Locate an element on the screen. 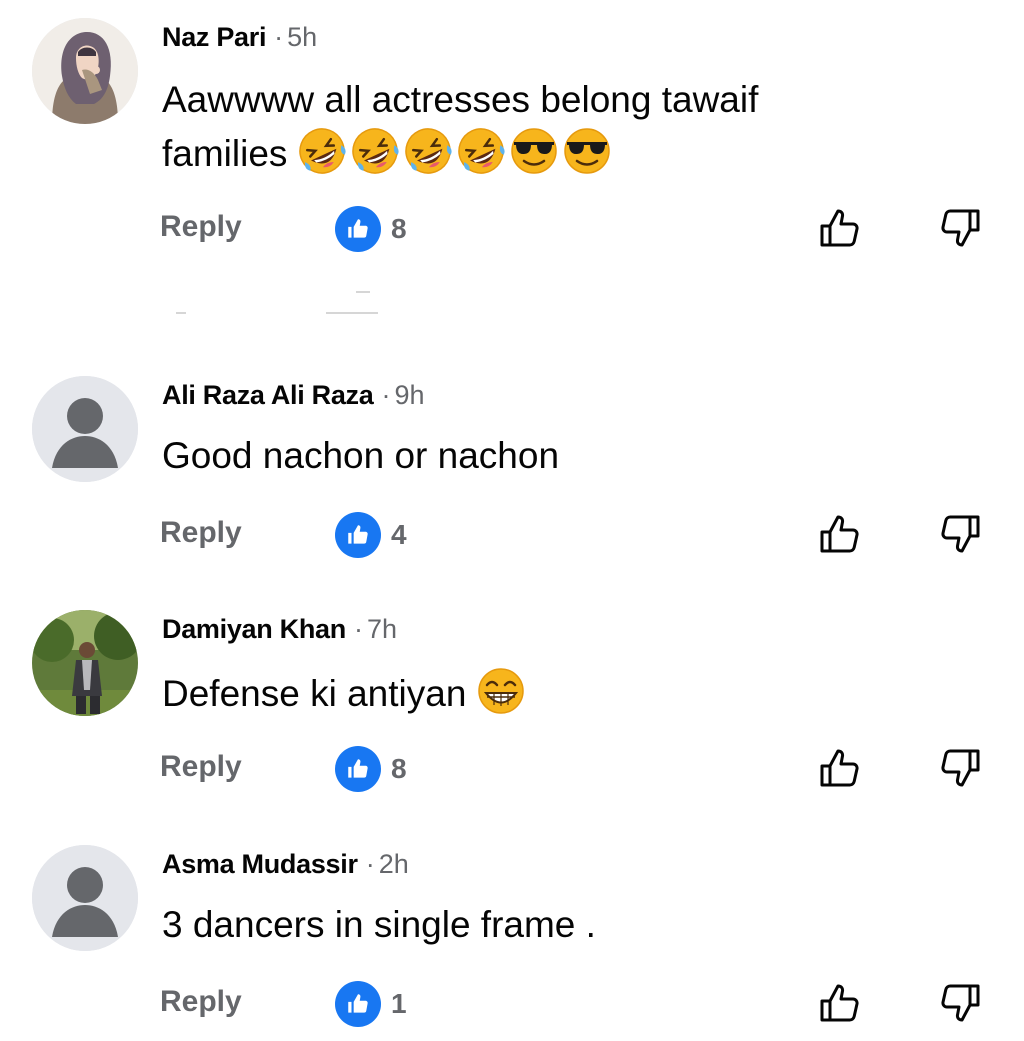  grinning-face-emoji-icon is located at coordinates (501, 691).